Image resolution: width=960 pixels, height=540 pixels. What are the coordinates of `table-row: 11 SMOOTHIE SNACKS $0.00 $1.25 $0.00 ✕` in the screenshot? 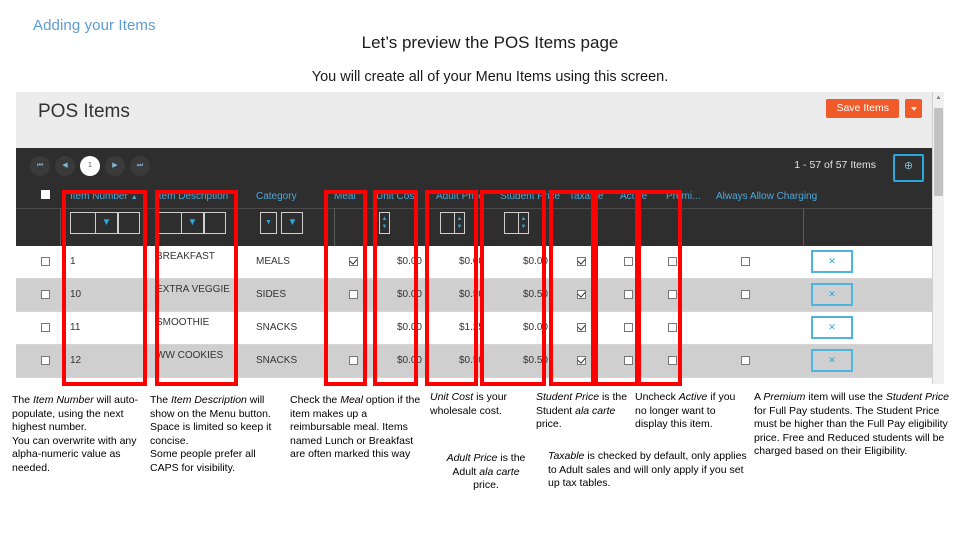 It's located at (480, 328).